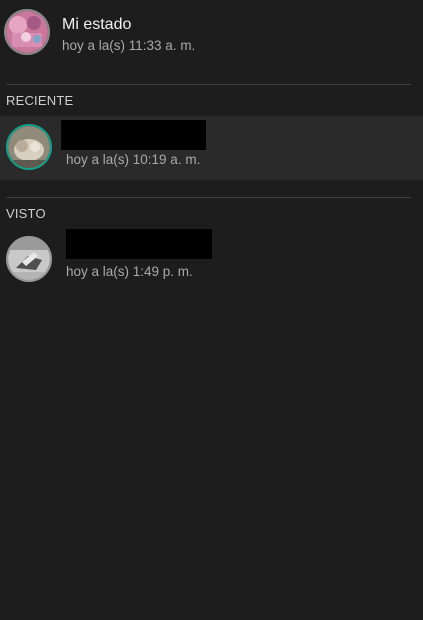  Describe the element at coordinates (211, 260) in the screenshot. I see `status-item-seen: hoy a la(s) 1:49 p. m.` at that location.